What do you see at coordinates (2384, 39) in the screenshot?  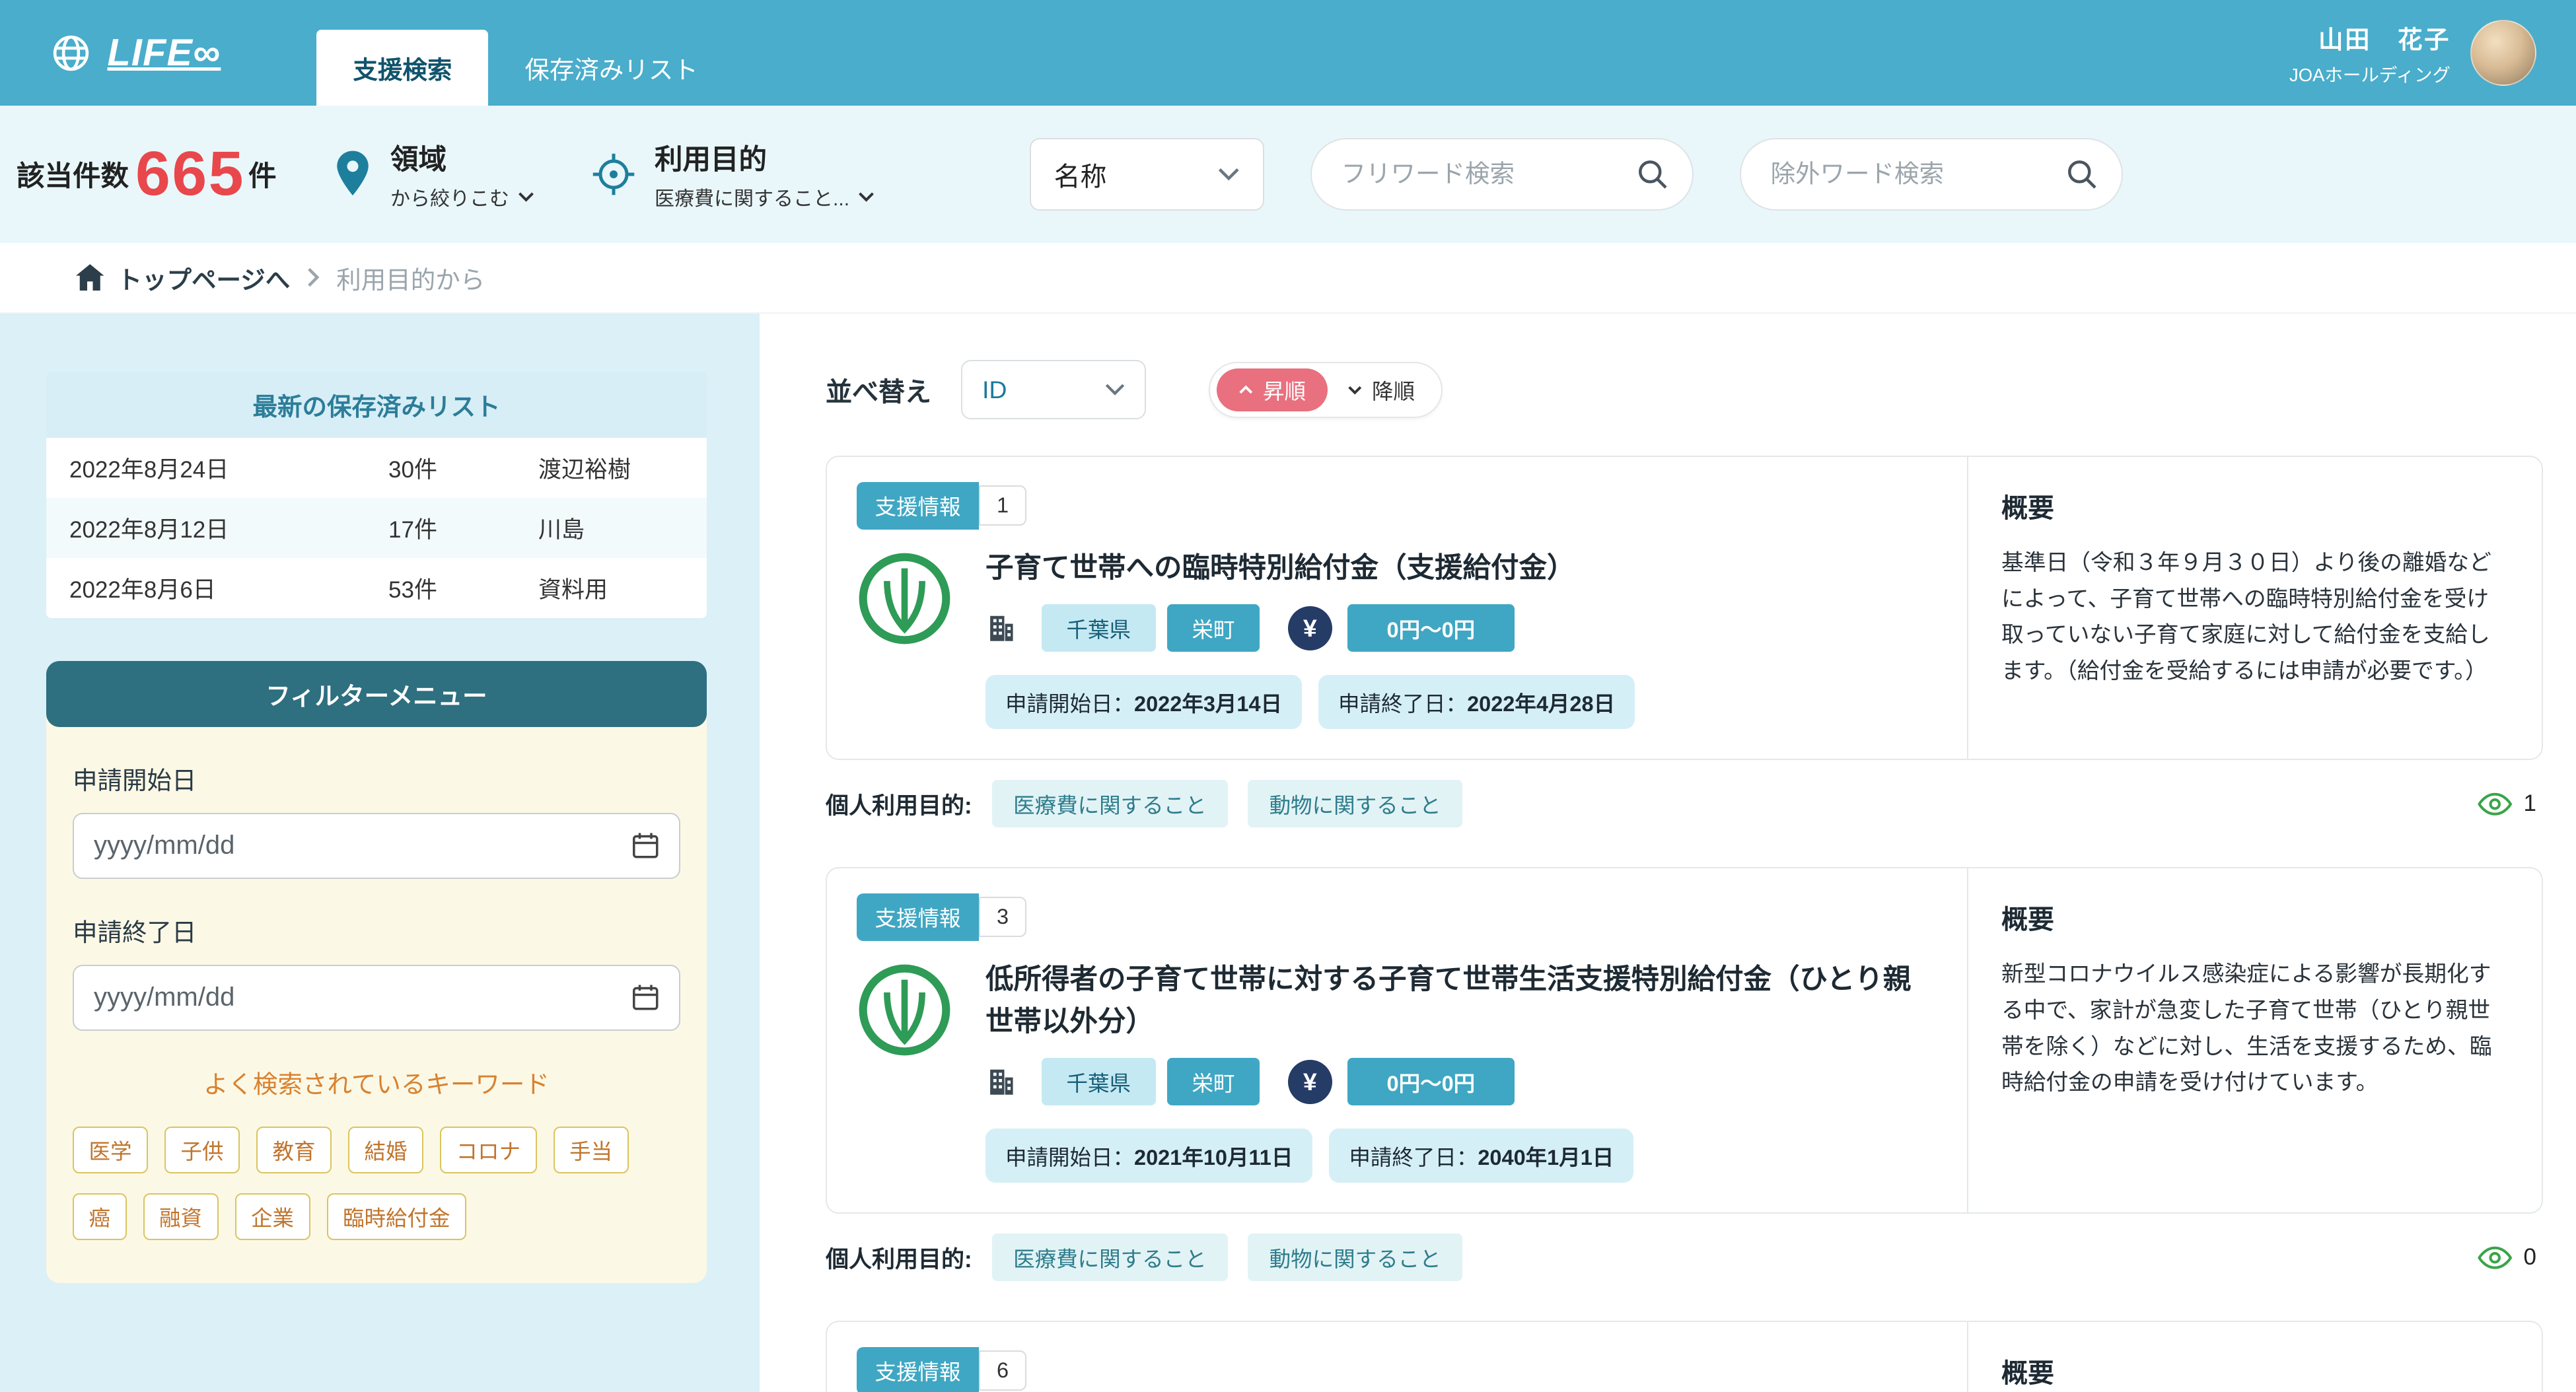 I see `user-name: 山田 花子` at bounding box center [2384, 39].